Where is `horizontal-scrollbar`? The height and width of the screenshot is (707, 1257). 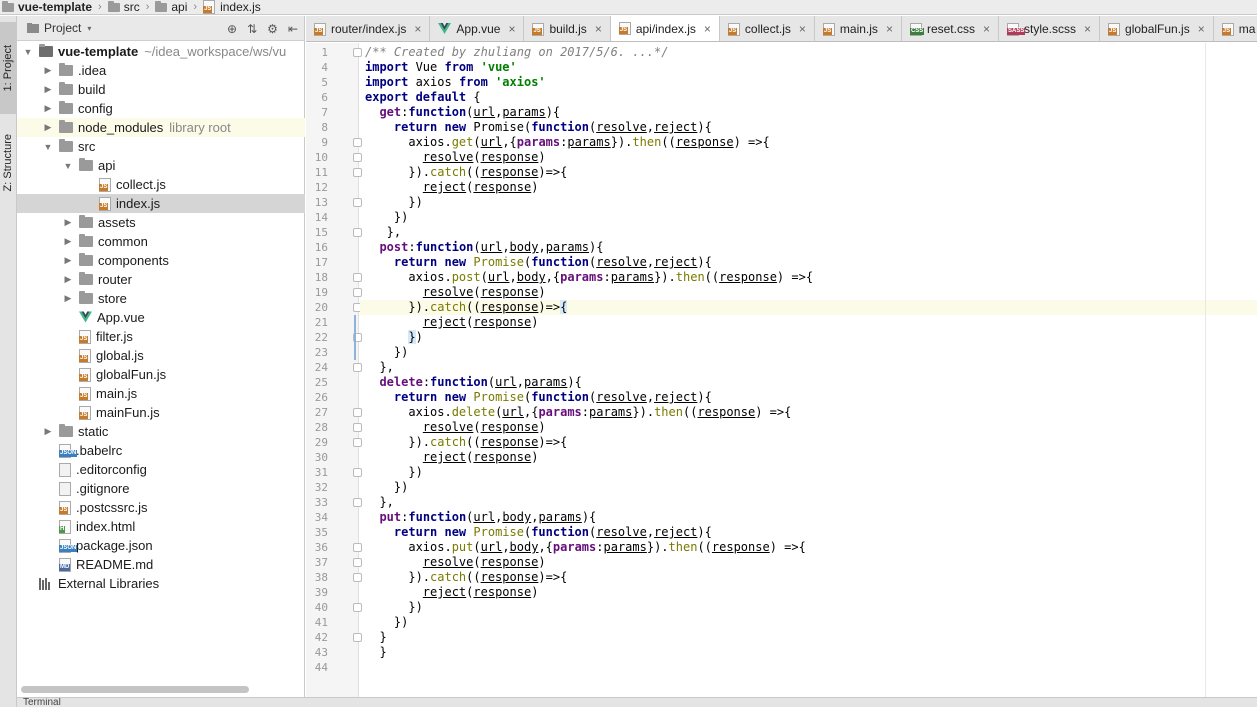
horizontal-scrollbar is located at coordinates (135, 689).